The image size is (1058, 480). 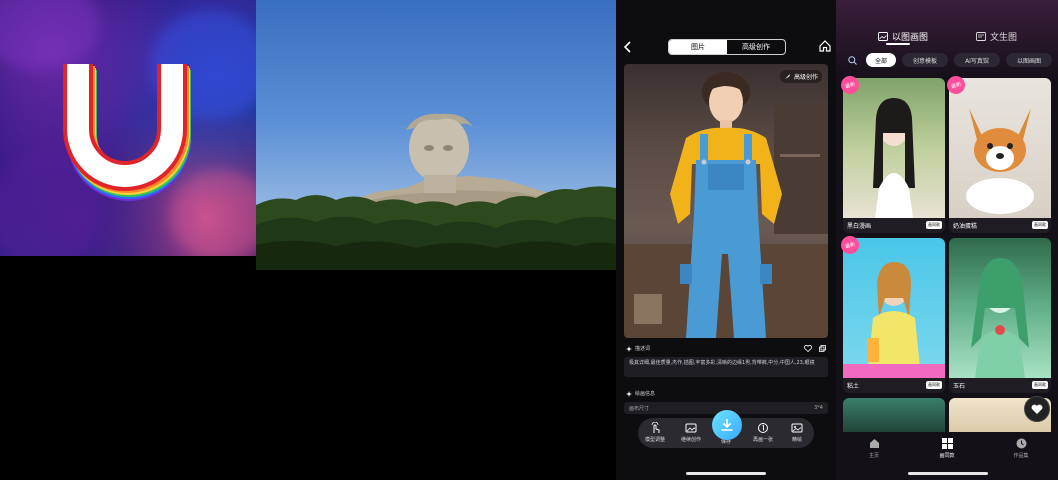 I want to click on tab-image: 图片, so click(x=698, y=47).